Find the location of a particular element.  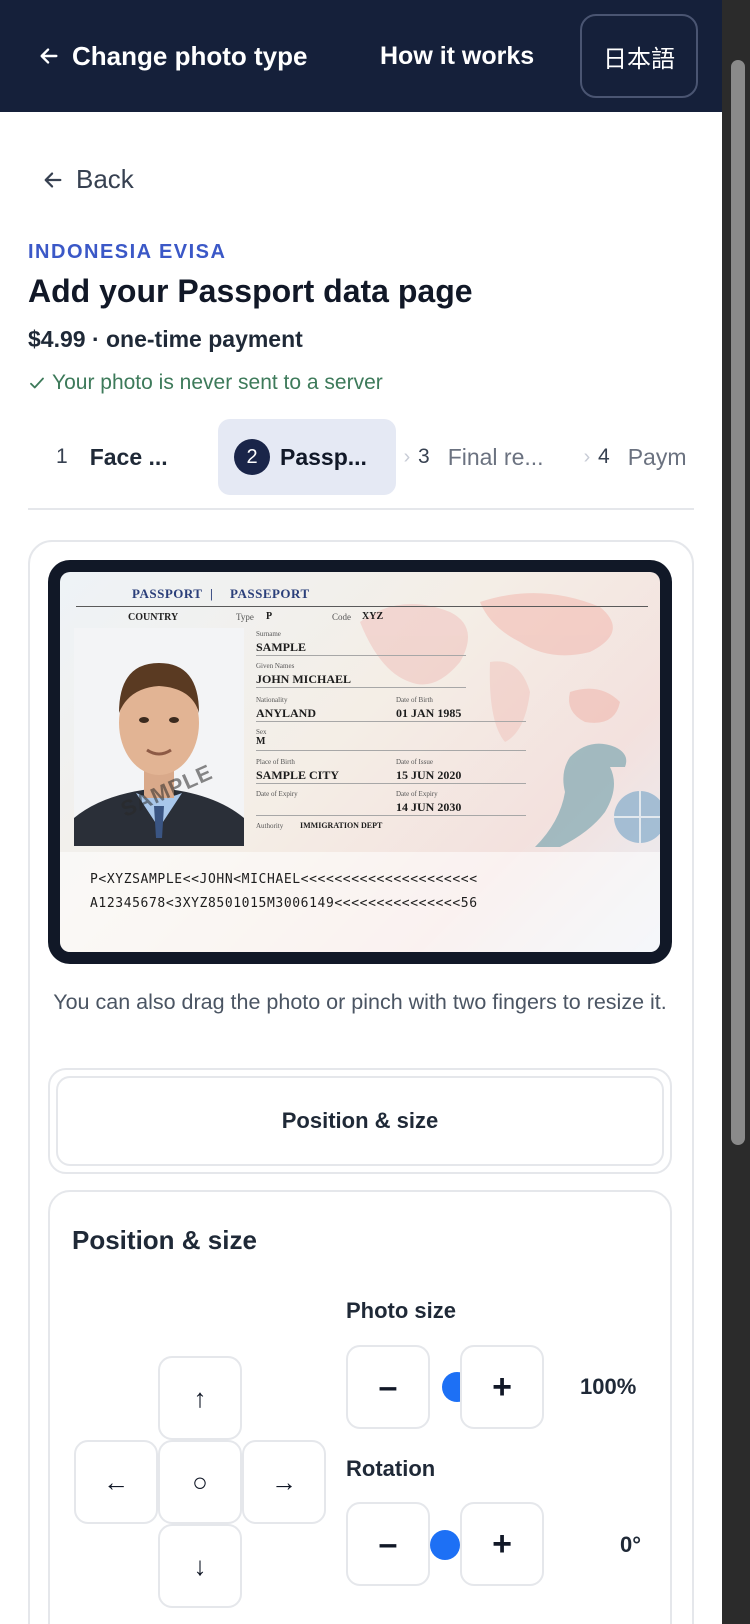

step-number: 4 is located at coordinates (604, 456).